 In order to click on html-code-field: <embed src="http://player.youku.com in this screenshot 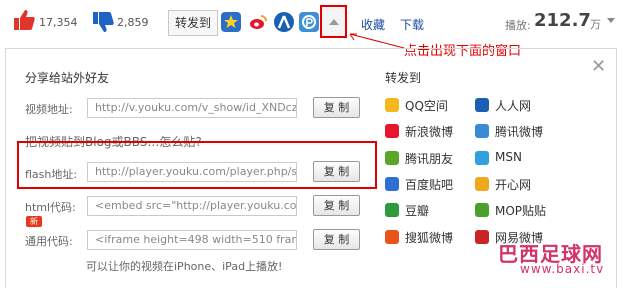, I will do `click(192, 206)`.